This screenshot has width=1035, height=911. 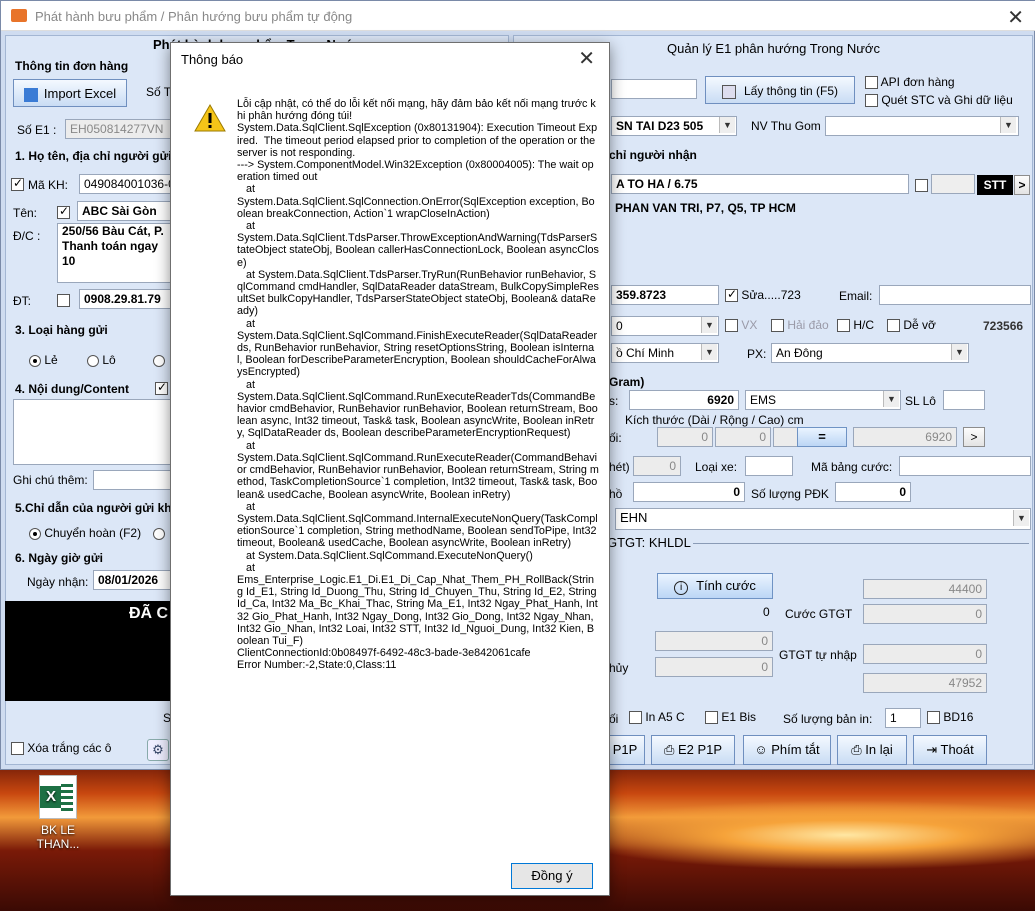 What do you see at coordinates (665, 295) in the screenshot?
I see `recipient-phone-field: 359.8723` at bounding box center [665, 295].